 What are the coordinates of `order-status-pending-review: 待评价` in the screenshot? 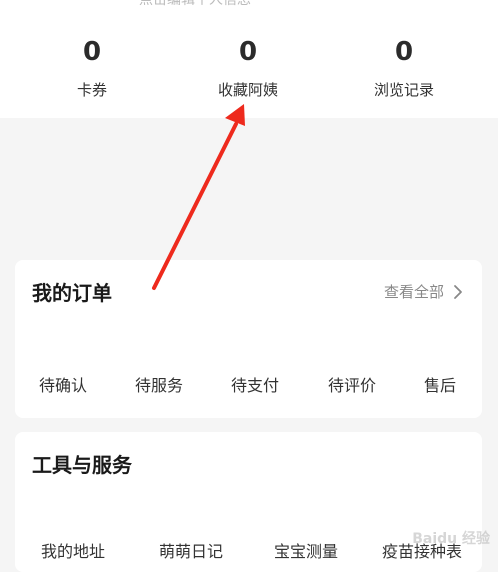 It's located at (352, 386).